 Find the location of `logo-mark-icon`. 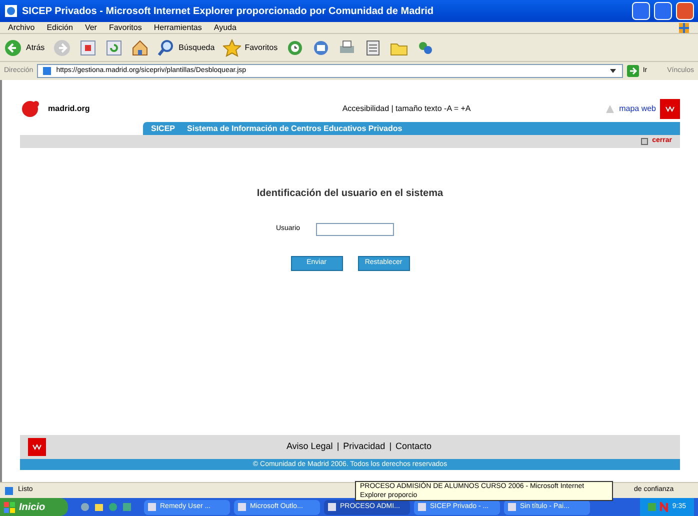

logo-mark-icon is located at coordinates (37, 447).